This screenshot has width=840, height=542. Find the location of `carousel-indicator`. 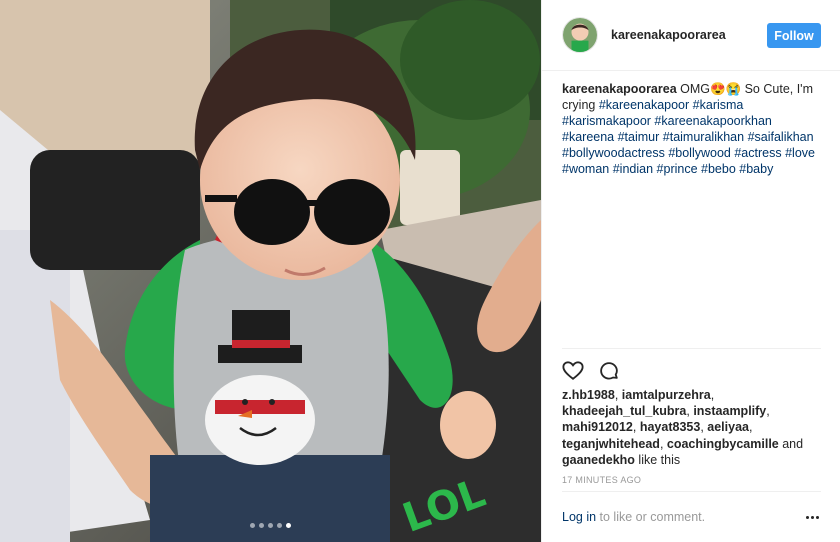

carousel-indicator is located at coordinates (270, 525).